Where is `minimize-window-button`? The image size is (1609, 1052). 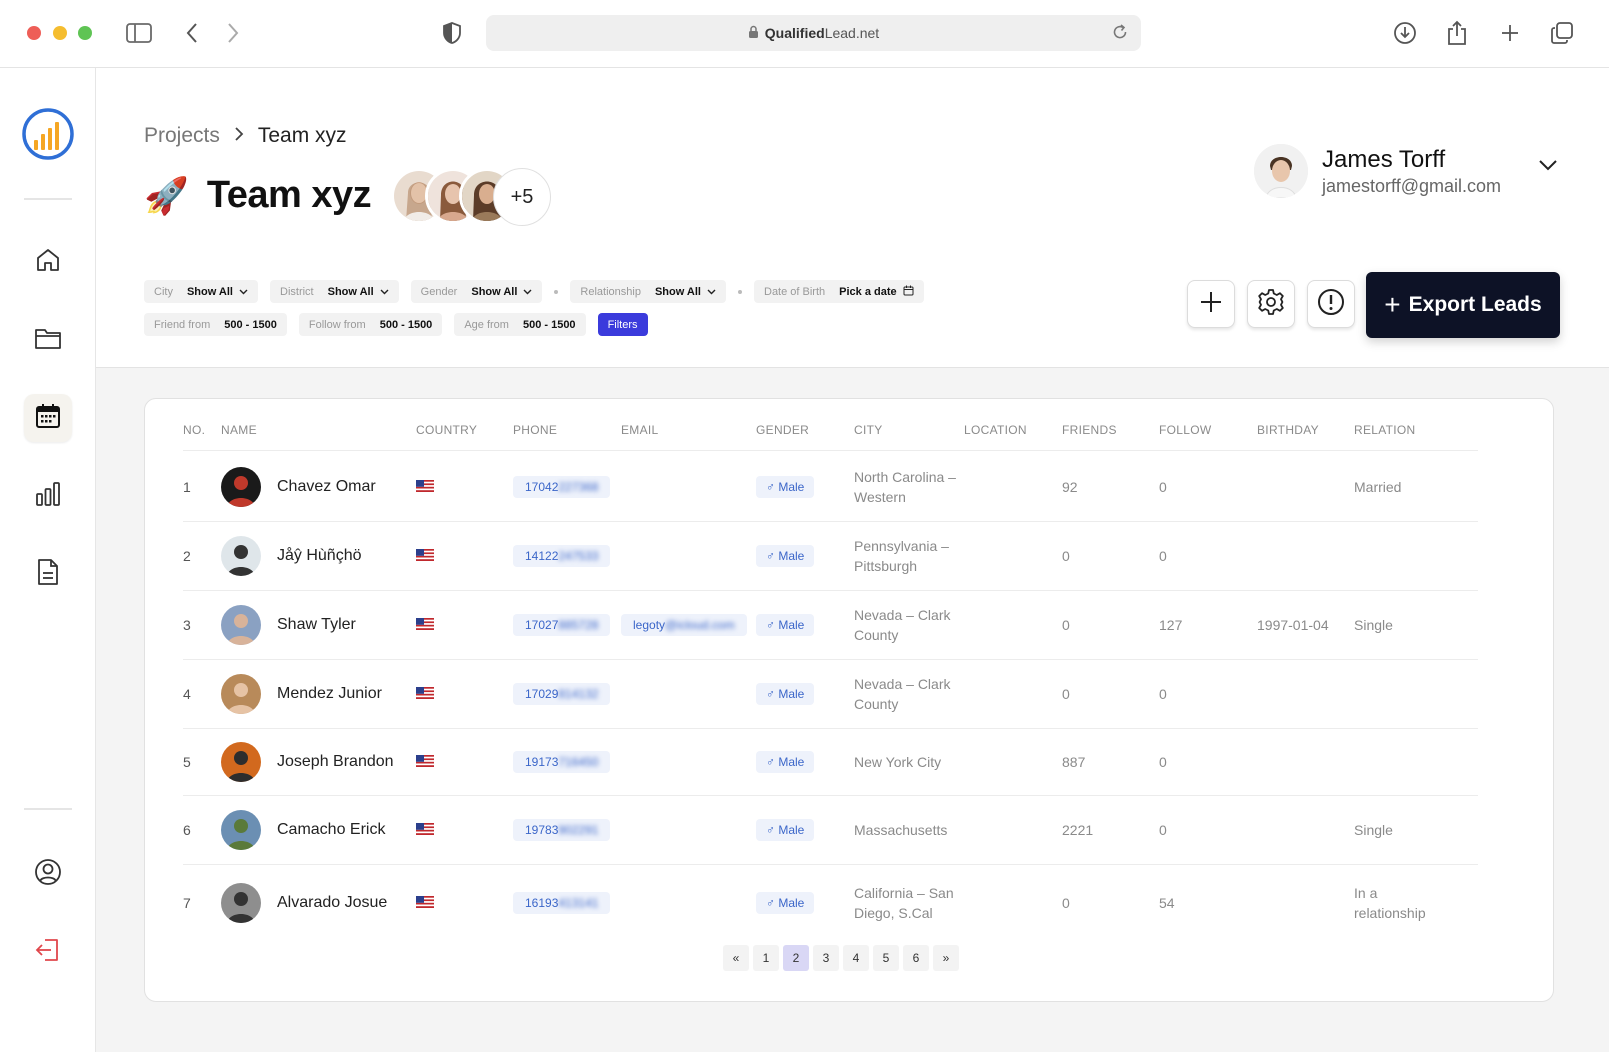 minimize-window-button is located at coordinates (60, 33).